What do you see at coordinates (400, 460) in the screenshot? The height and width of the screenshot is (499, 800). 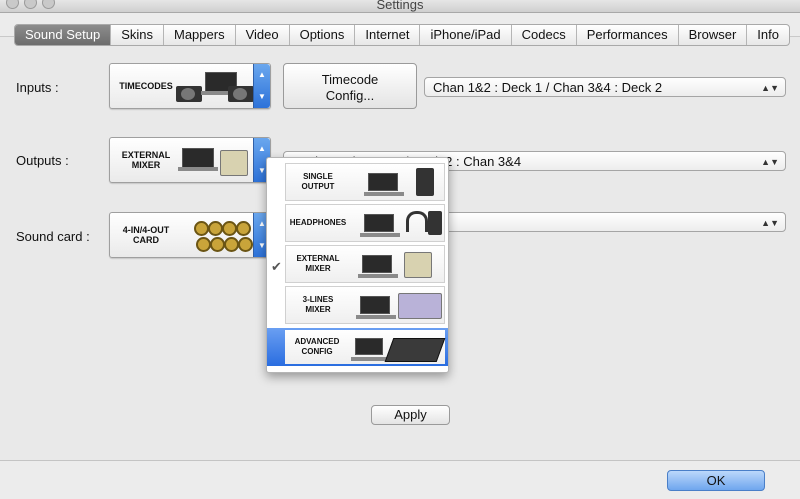 I see `footer-divider` at bounding box center [400, 460].